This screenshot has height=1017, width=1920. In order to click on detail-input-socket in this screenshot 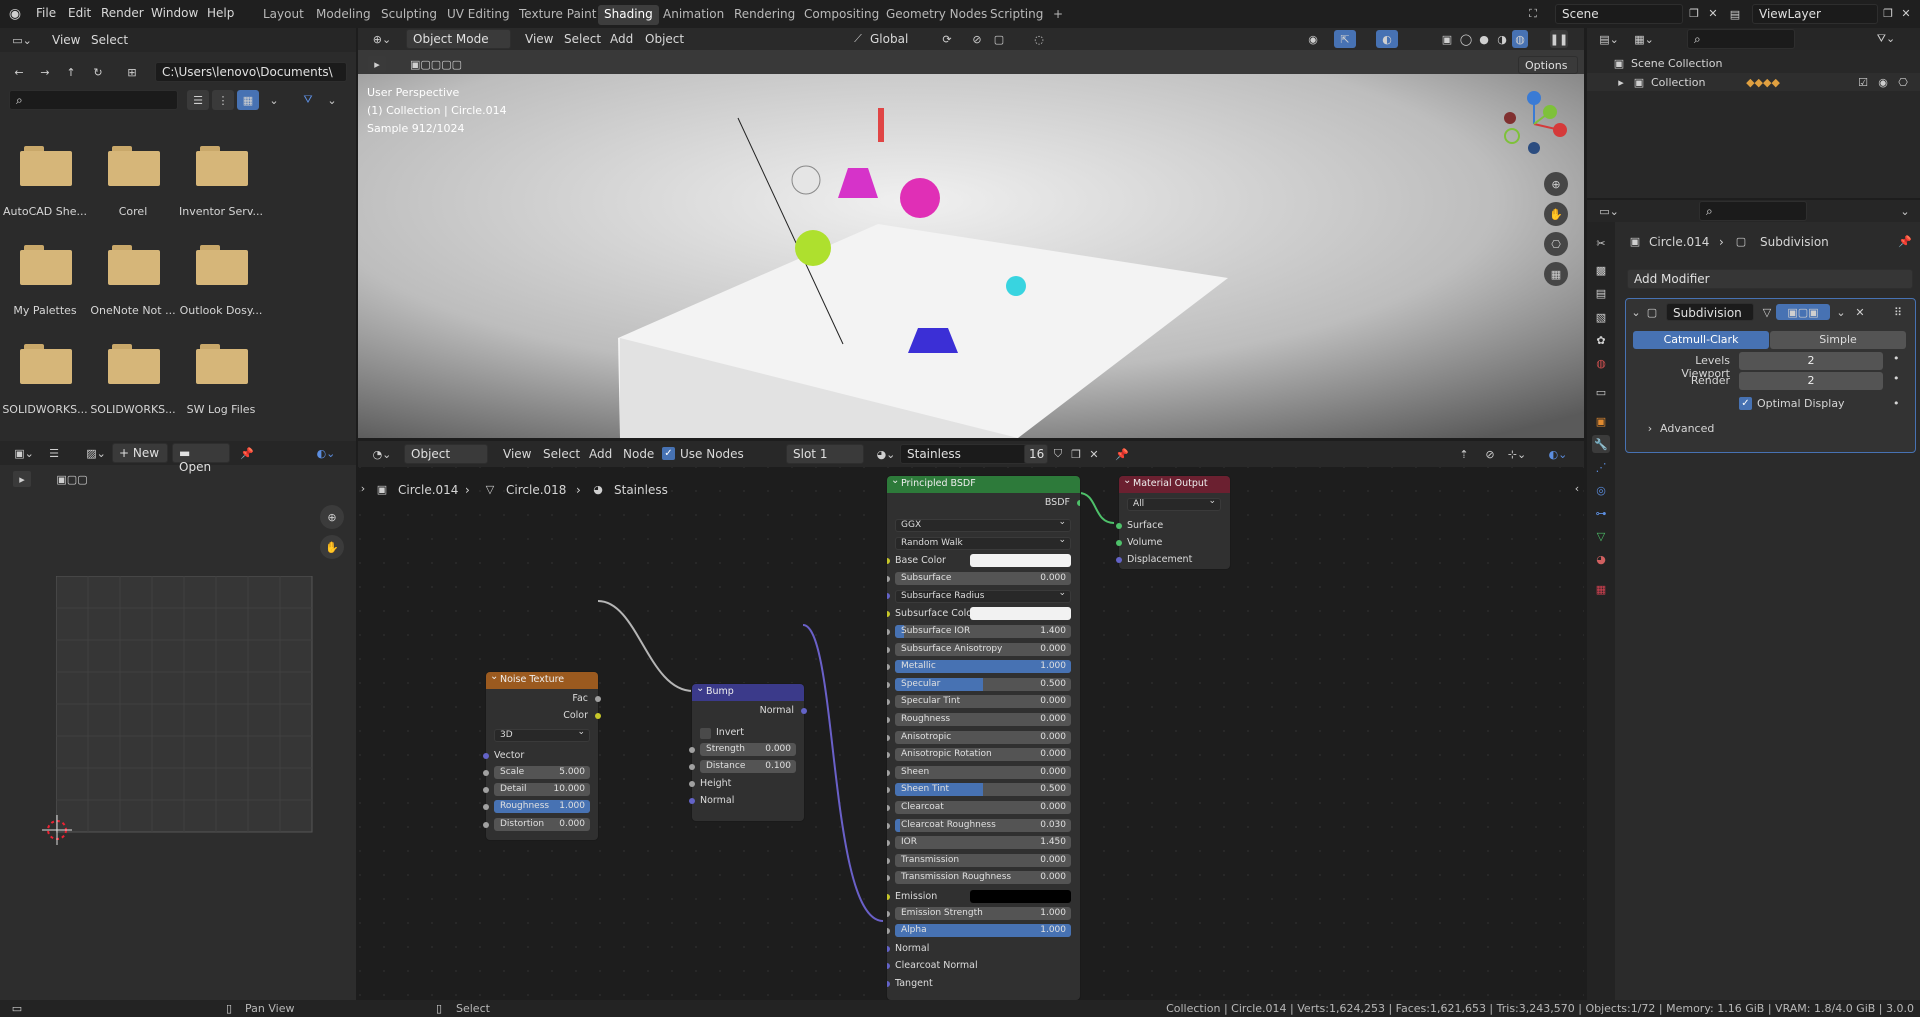, I will do `click(486, 790)`.